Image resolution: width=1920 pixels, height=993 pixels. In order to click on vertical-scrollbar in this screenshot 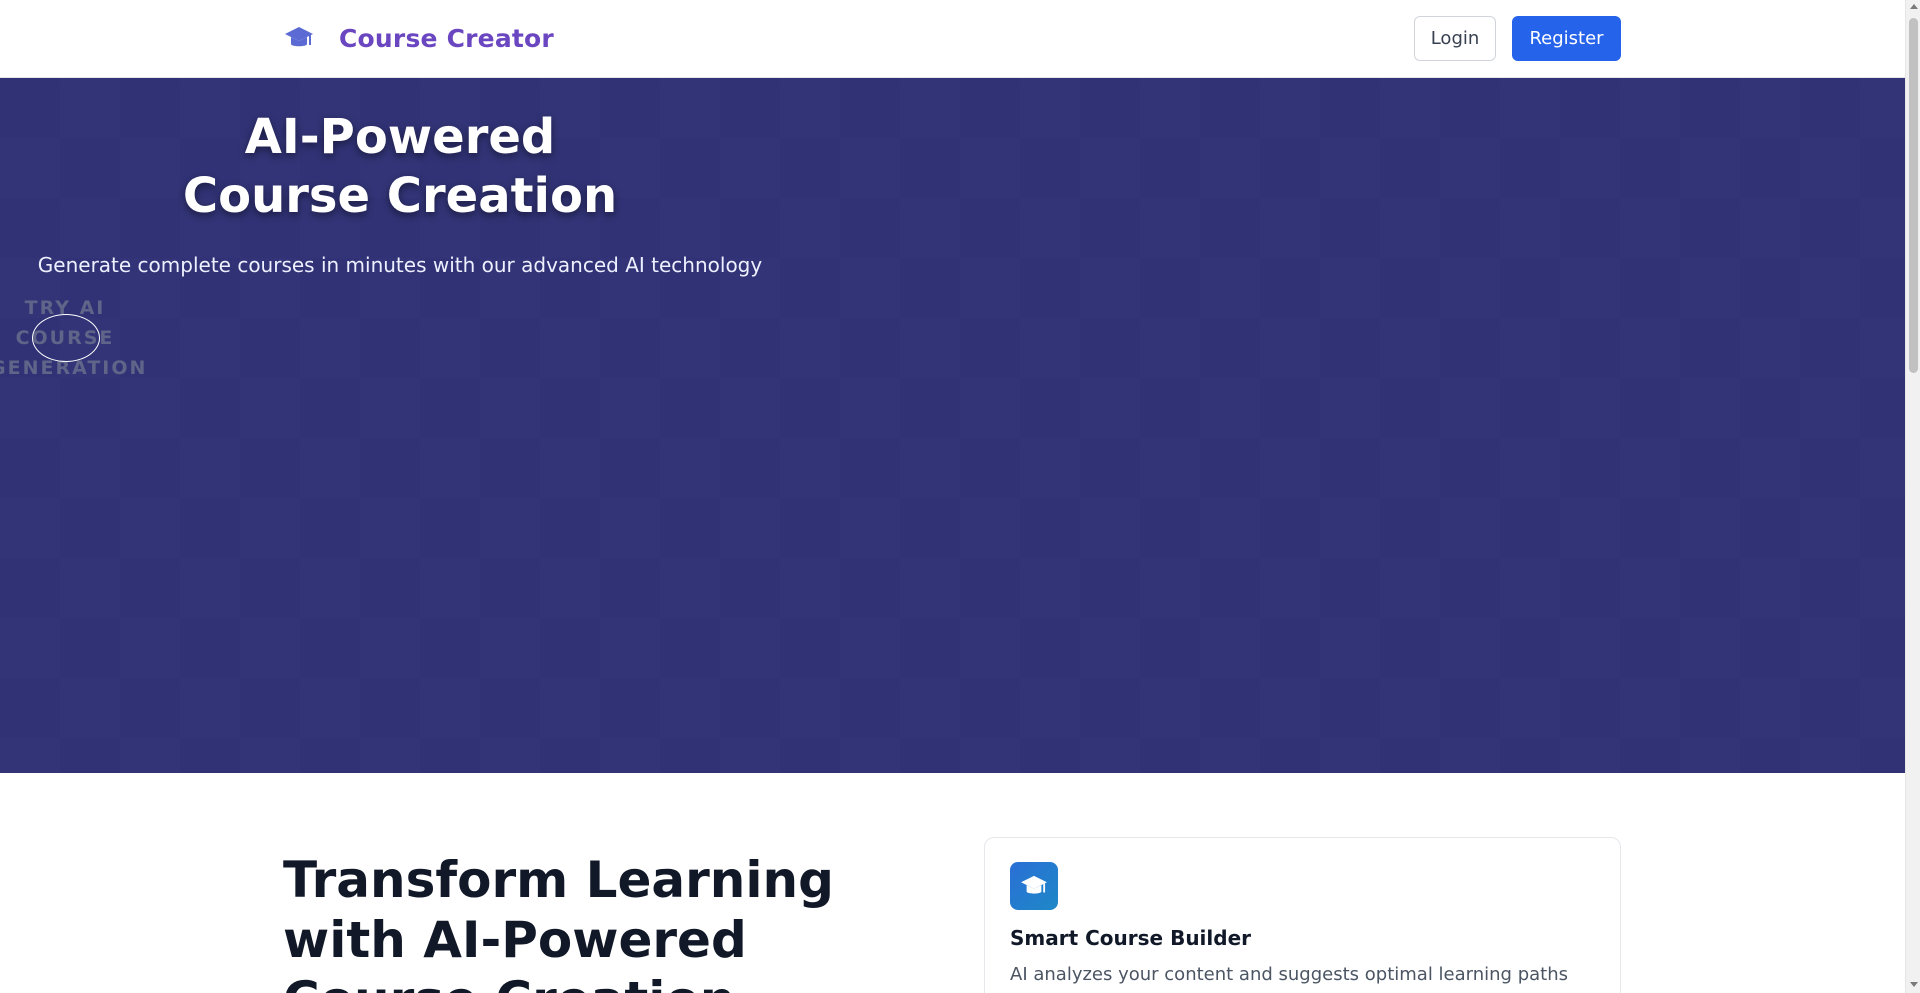, I will do `click(1912, 496)`.